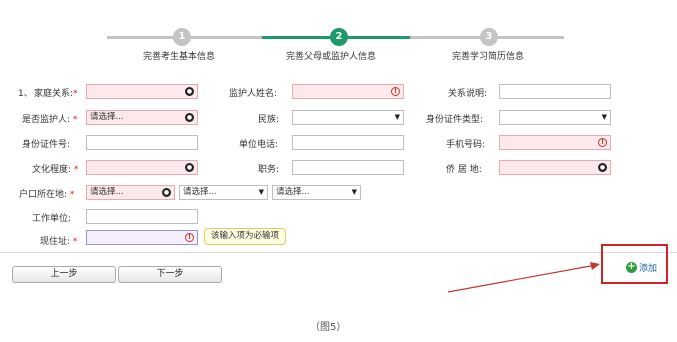  I want to click on figure-caption: （图5）, so click(328, 327).